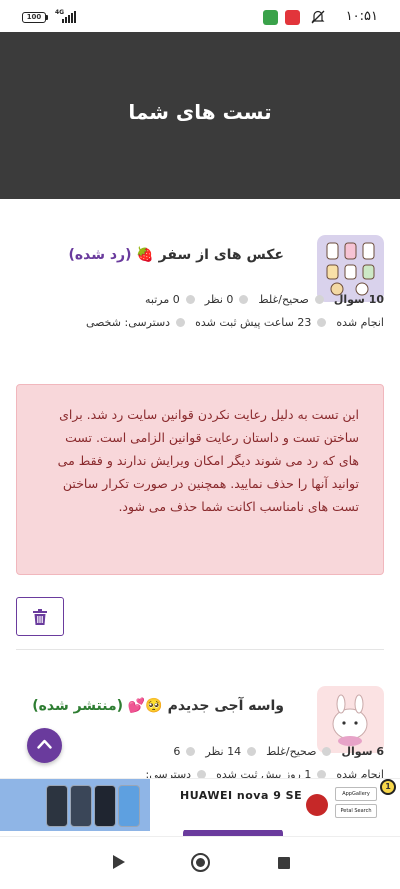 The width and height of the screenshot is (400, 889). What do you see at coordinates (210, 255) in the screenshot?
I see `test-title-text: عکس های از سفر 🍓` at bounding box center [210, 255].